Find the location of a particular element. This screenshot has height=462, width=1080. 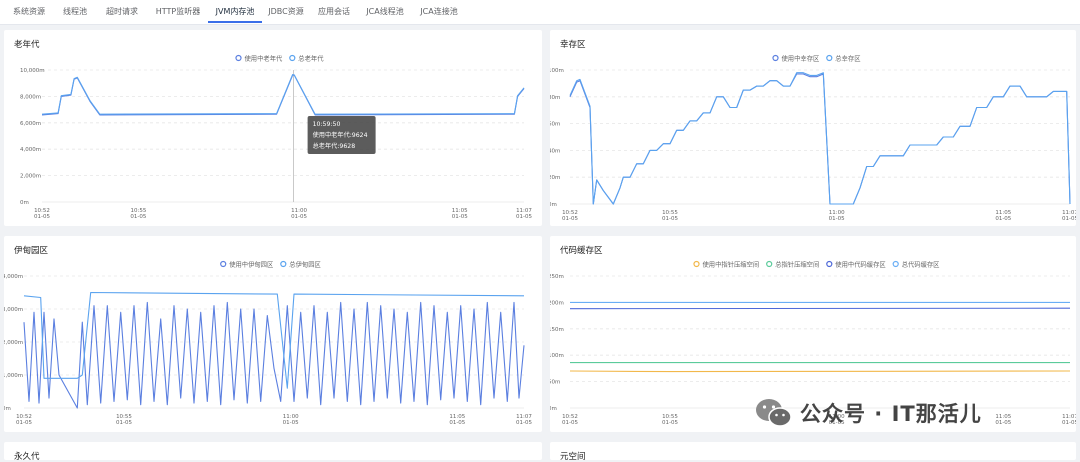

tooltip-line1: 使用中老年代:9624 is located at coordinates (340, 135).